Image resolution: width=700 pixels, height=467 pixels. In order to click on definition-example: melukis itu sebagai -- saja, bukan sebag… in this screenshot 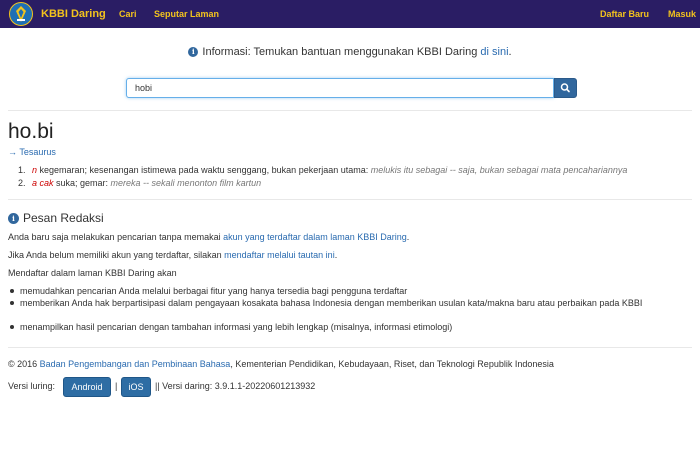, I will do `click(499, 170)`.